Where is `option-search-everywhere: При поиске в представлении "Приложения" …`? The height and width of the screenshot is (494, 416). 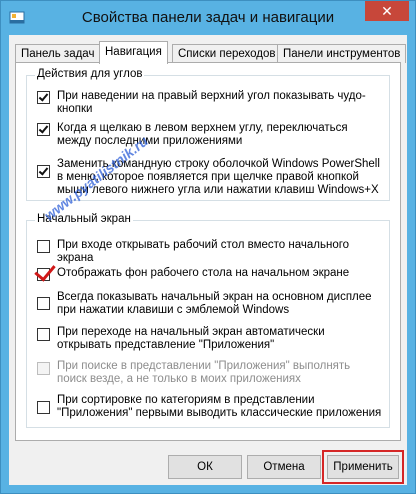 option-search-everywhere: При поиске в представлении "Приложения" … is located at coordinates (207, 374).